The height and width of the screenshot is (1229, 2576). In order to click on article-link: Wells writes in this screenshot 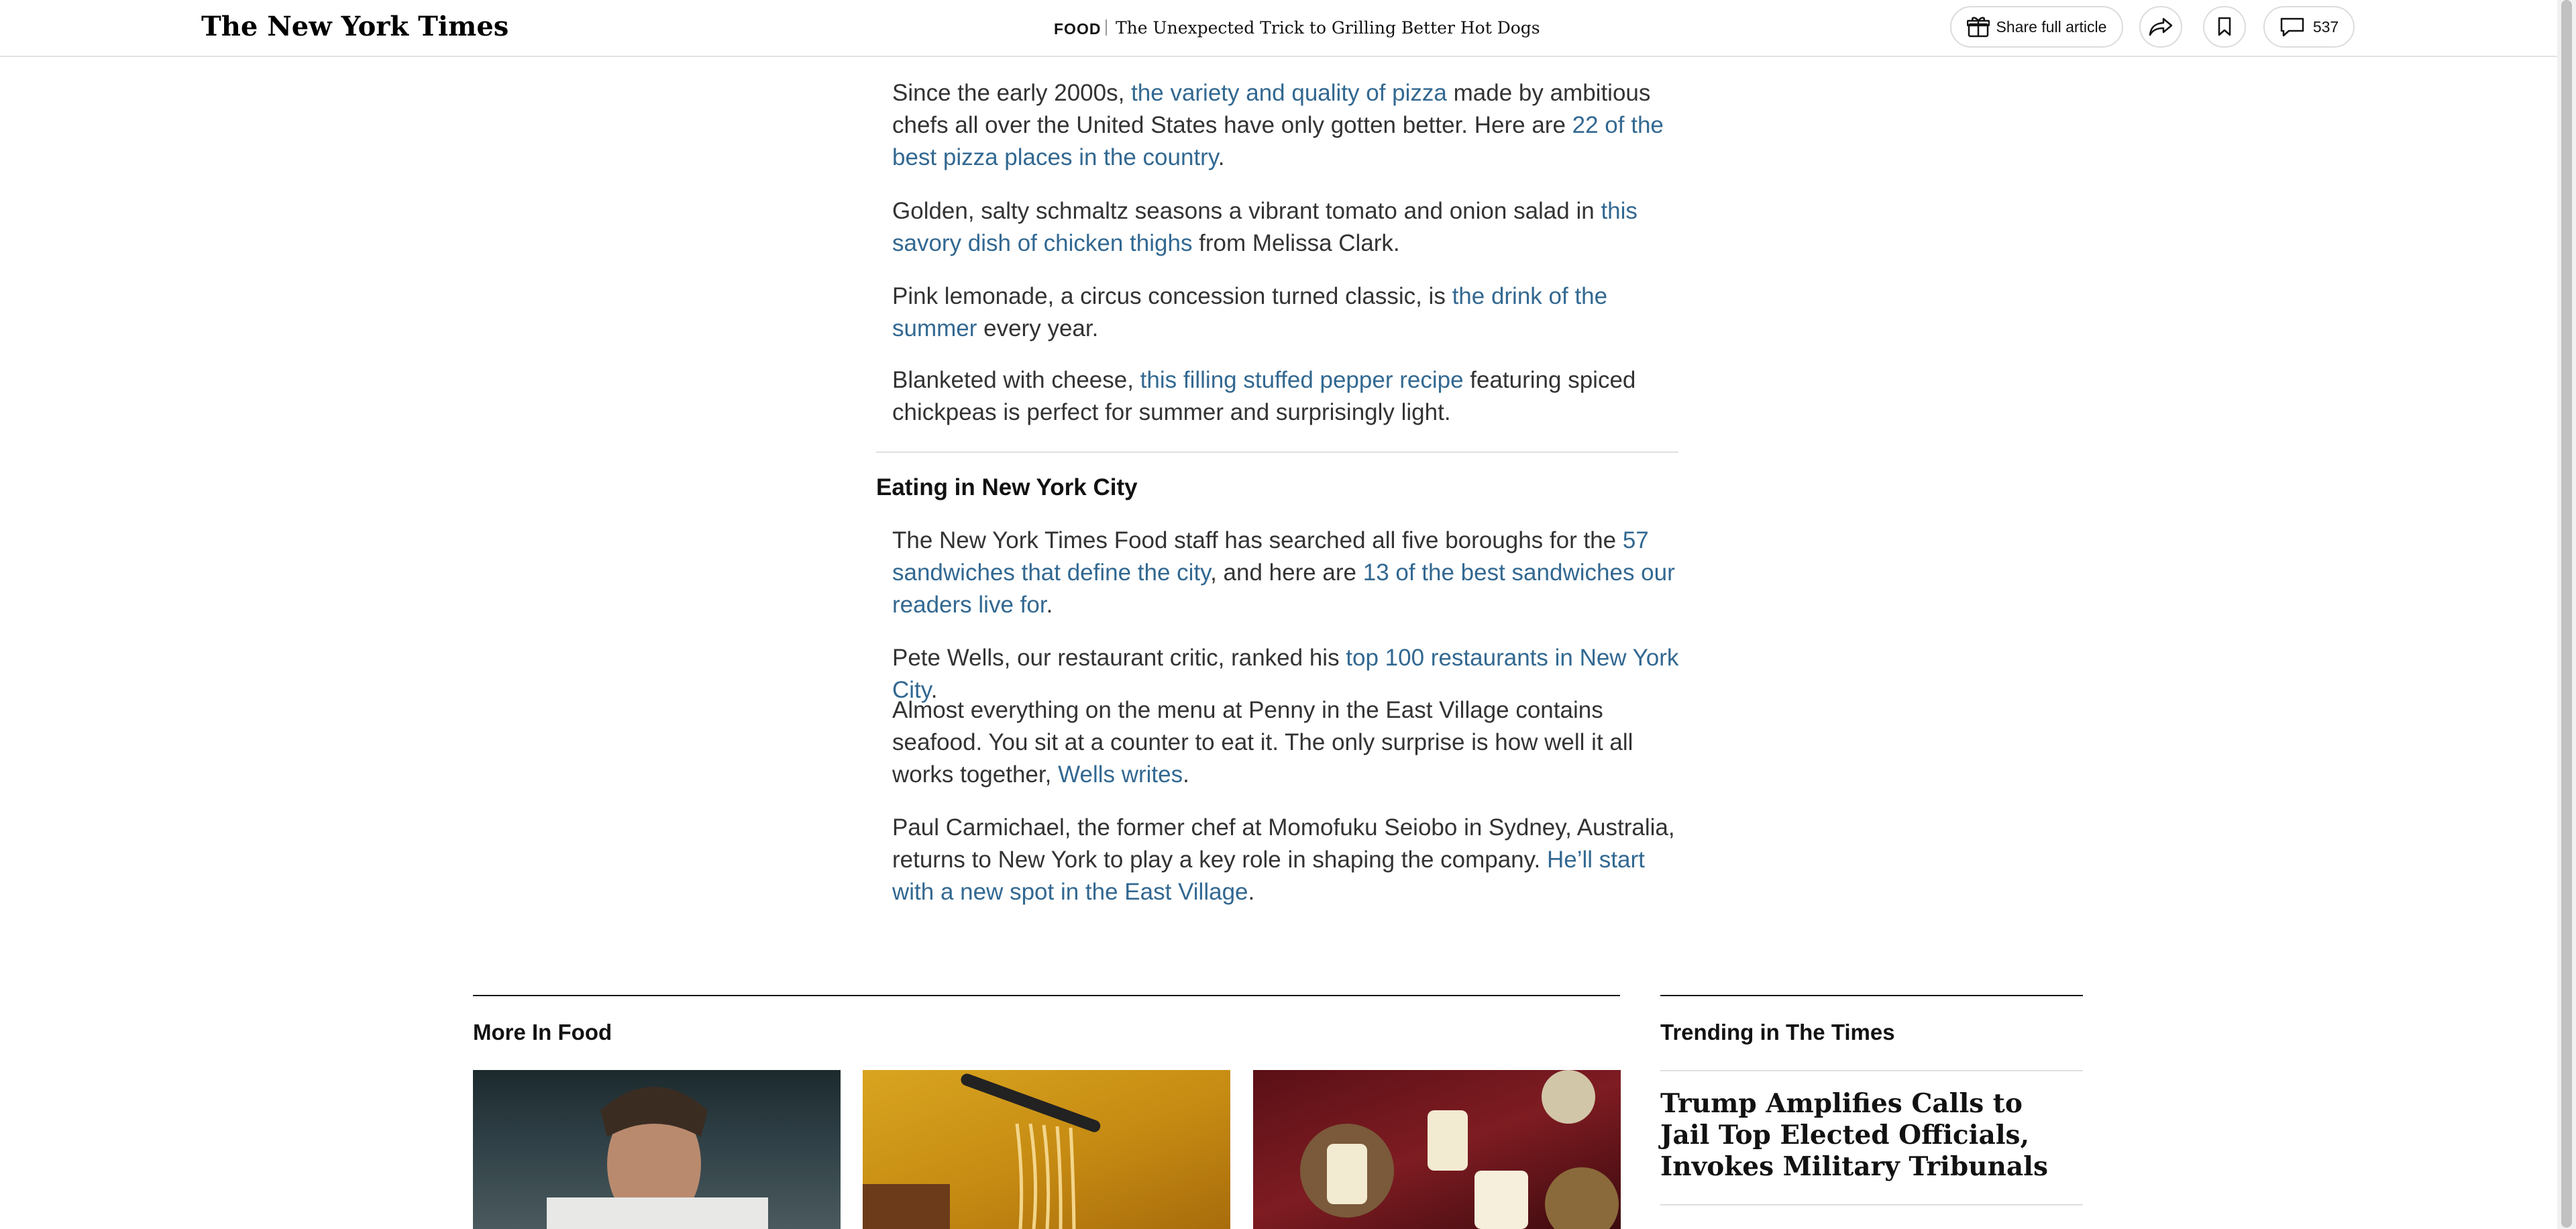, I will do `click(1120, 775)`.